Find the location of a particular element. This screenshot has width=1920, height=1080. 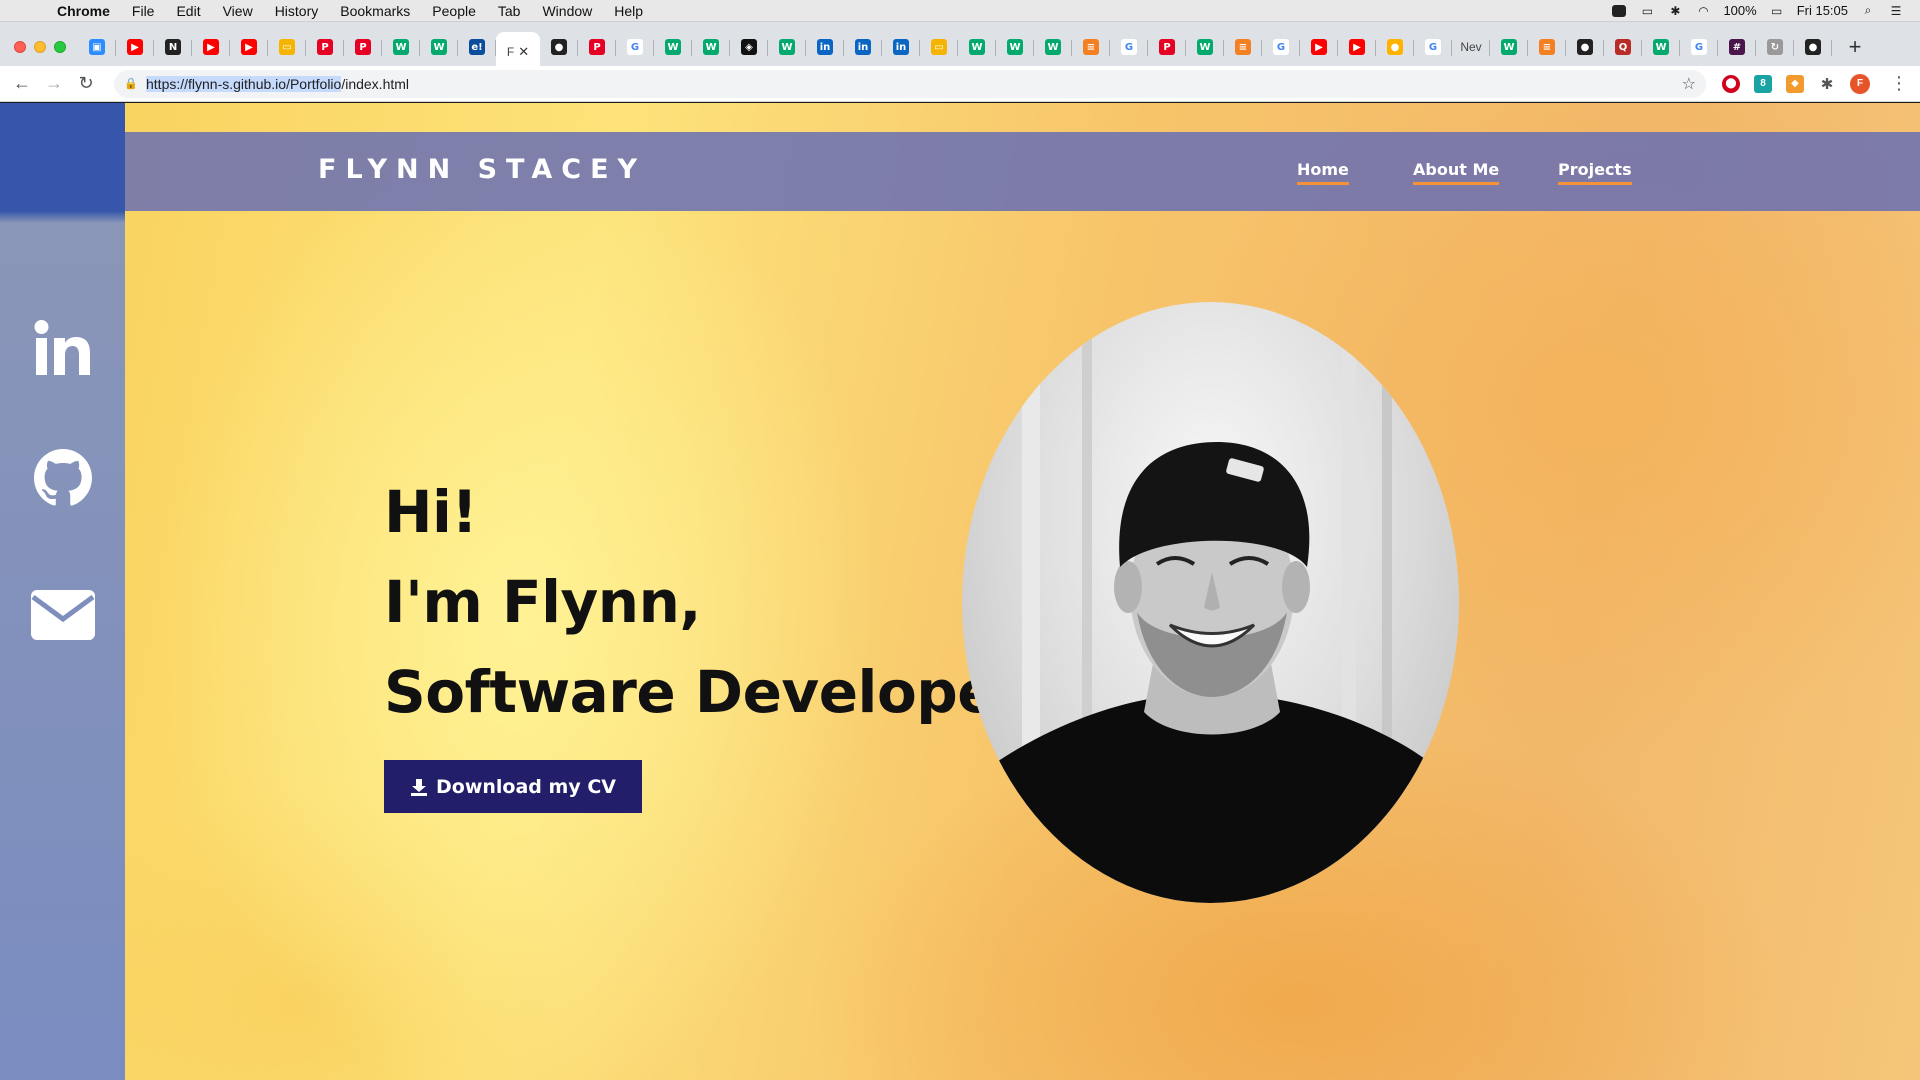

tab-right-18: ≡ is located at coordinates (1243, 47).